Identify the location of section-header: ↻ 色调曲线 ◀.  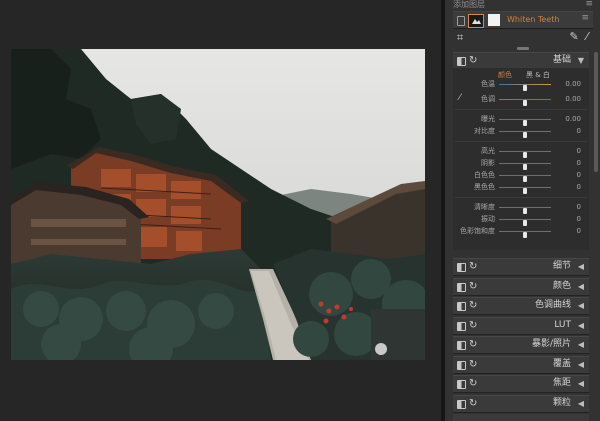
(521, 306).